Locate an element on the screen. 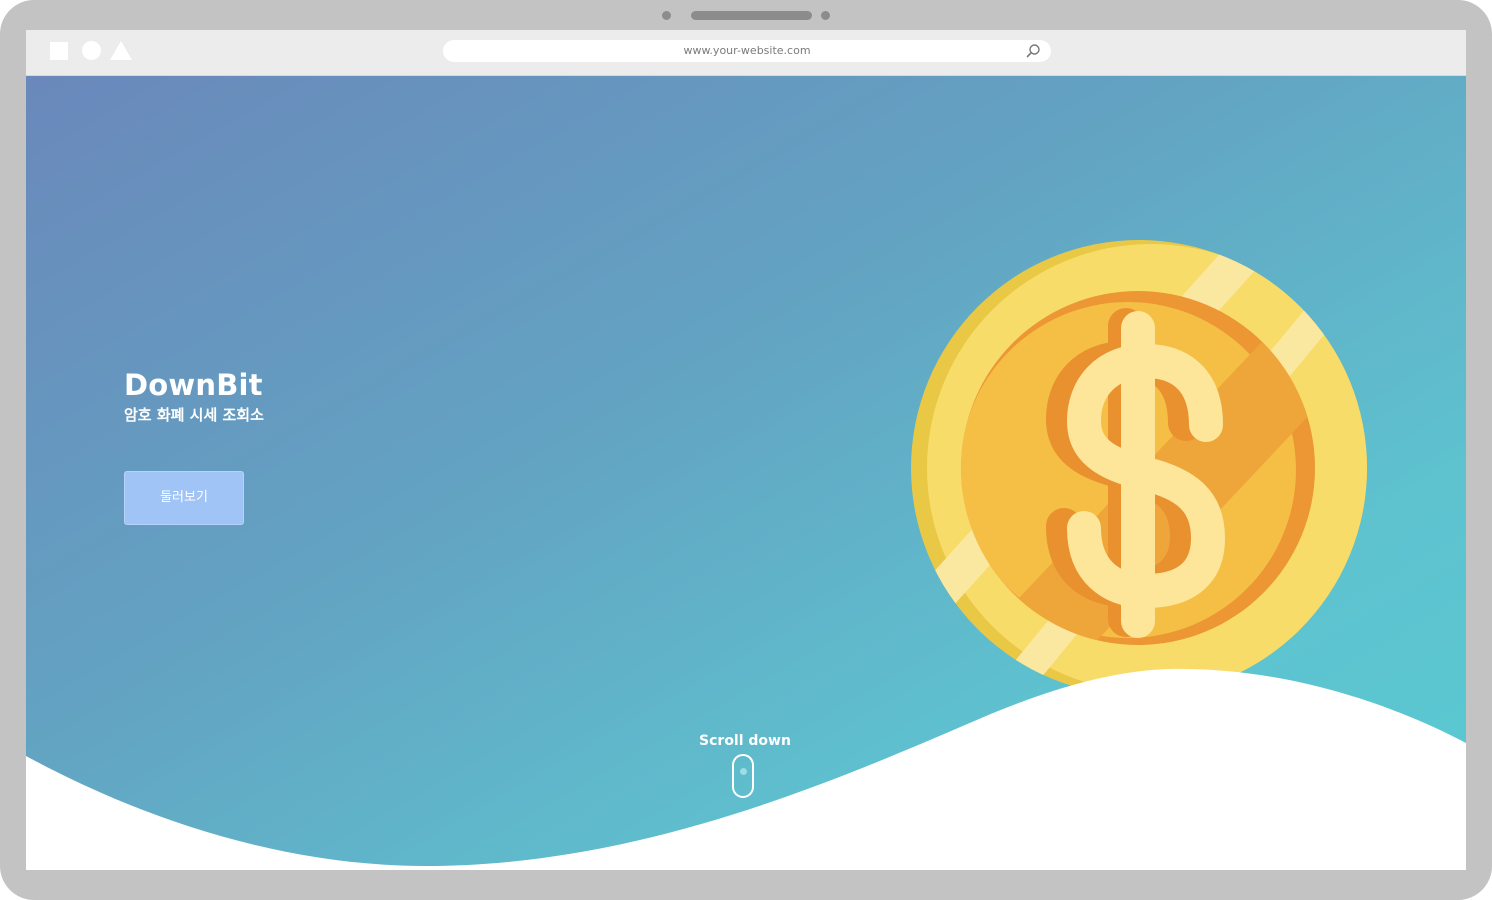 The height and width of the screenshot is (900, 1492). address-bar: www.your-website.com is located at coordinates (747, 51).